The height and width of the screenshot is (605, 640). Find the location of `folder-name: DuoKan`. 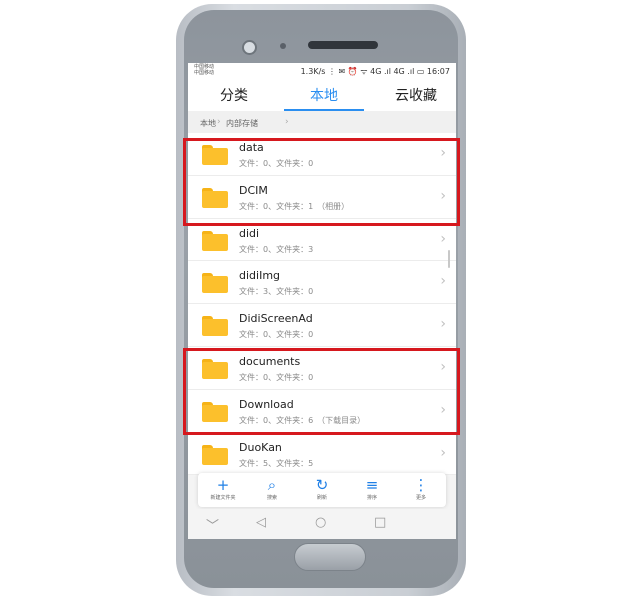

folder-name: DuoKan is located at coordinates (260, 447).